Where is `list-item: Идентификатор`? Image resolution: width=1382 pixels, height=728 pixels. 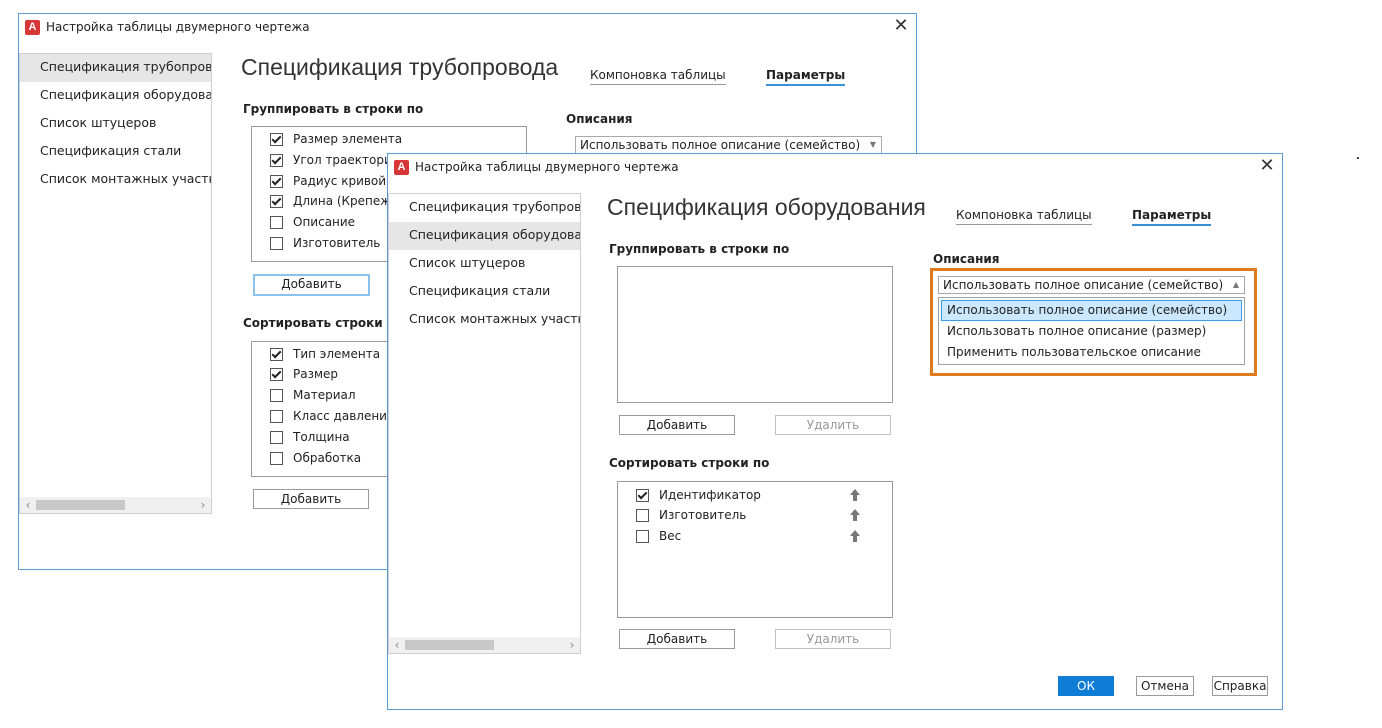 list-item: Идентификатор is located at coordinates (764, 495).